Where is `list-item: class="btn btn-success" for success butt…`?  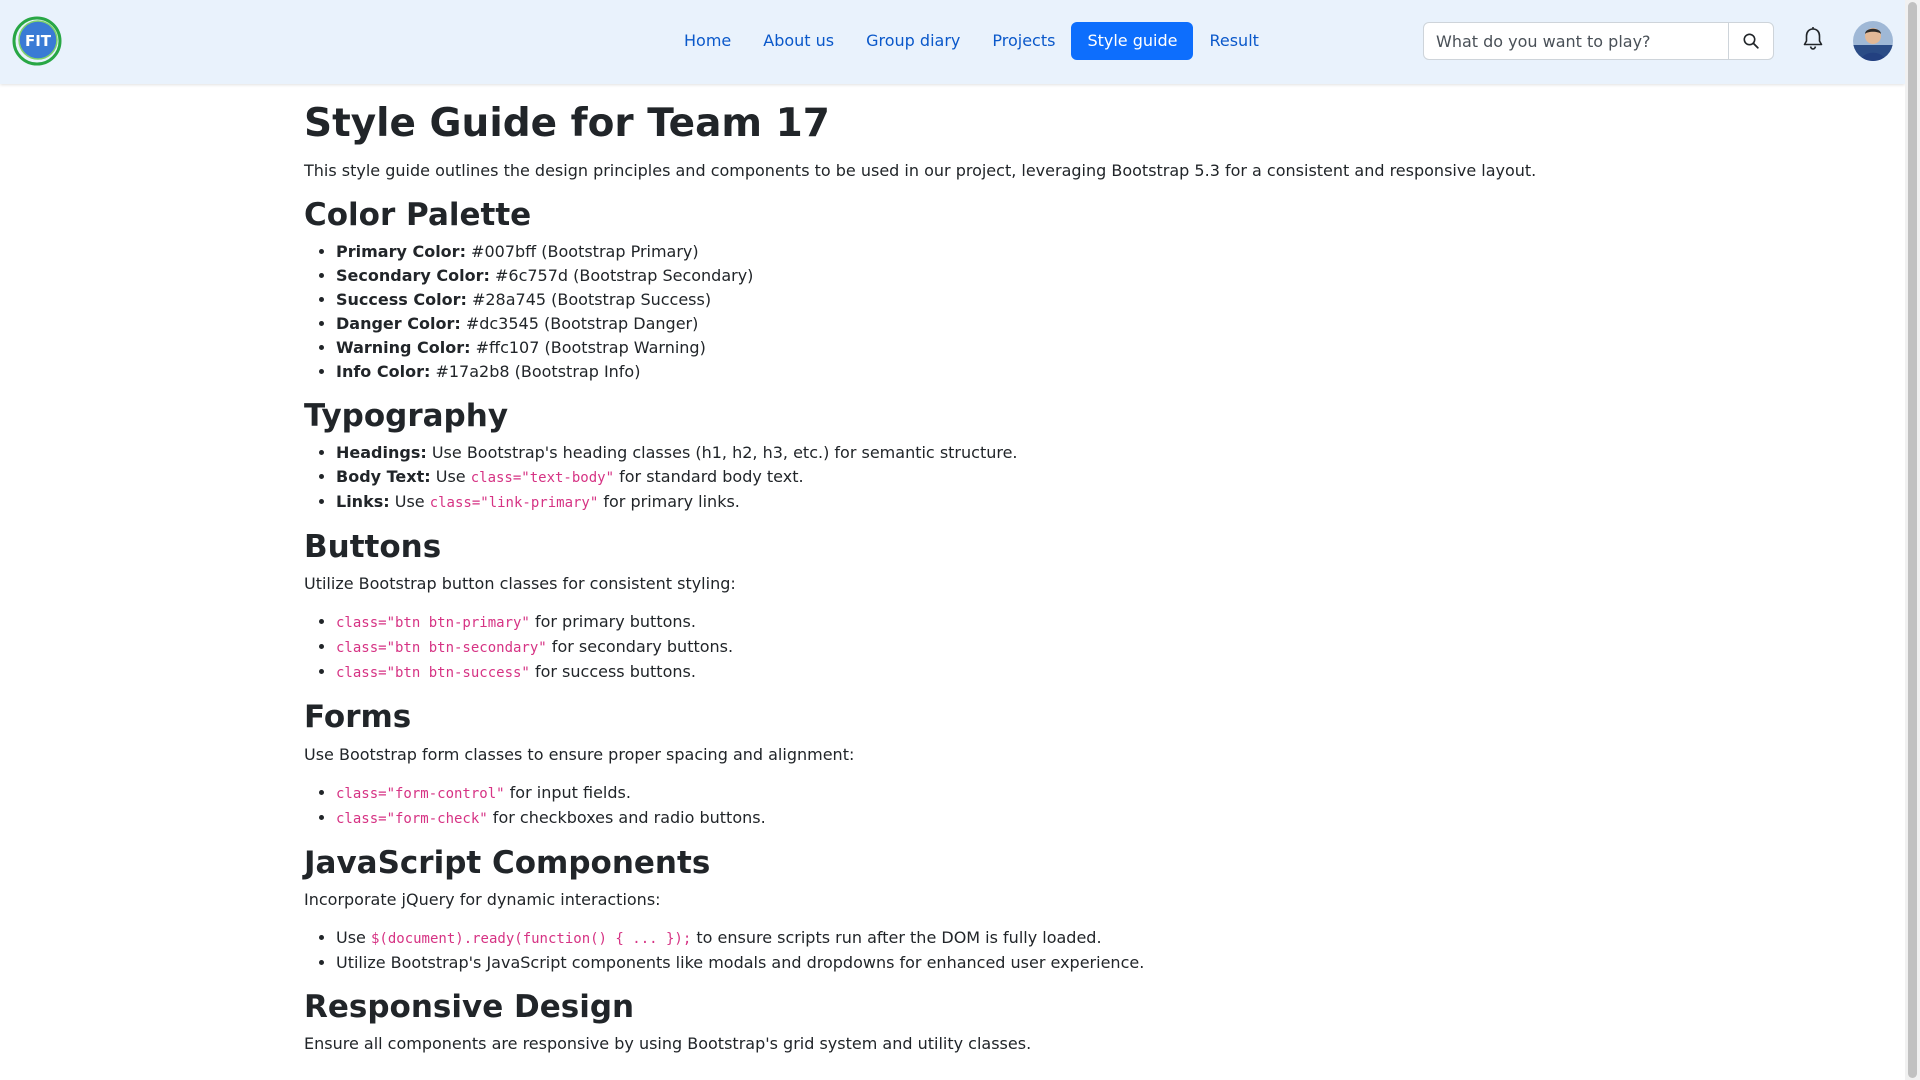 list-item: class="btn btn-success" for success butt… is located at coordinates (970, 672).